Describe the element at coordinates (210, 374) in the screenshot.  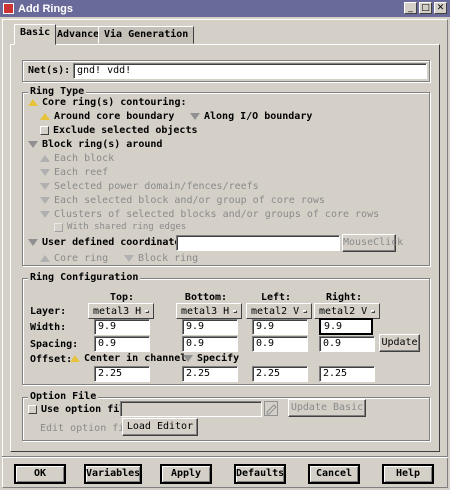
I see `offset-bottom-input: 2.25` at that location.